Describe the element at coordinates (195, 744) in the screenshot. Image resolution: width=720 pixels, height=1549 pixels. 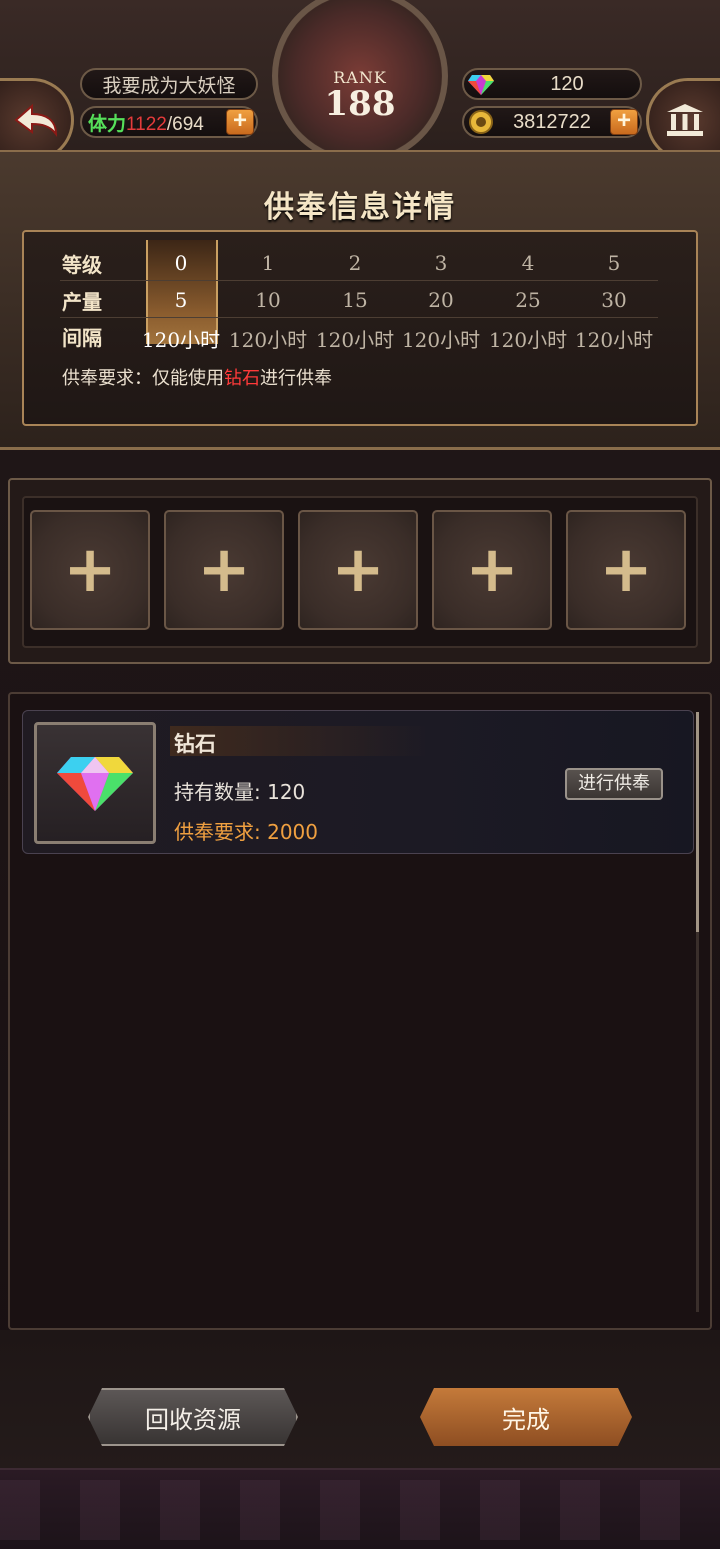
I see `item-name: 钻石` at that location.